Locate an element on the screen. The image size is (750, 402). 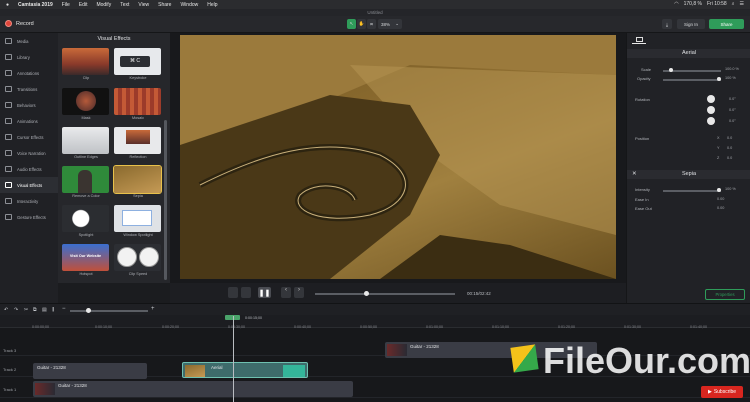
scrub-knob is located at coordinates (366, 293).